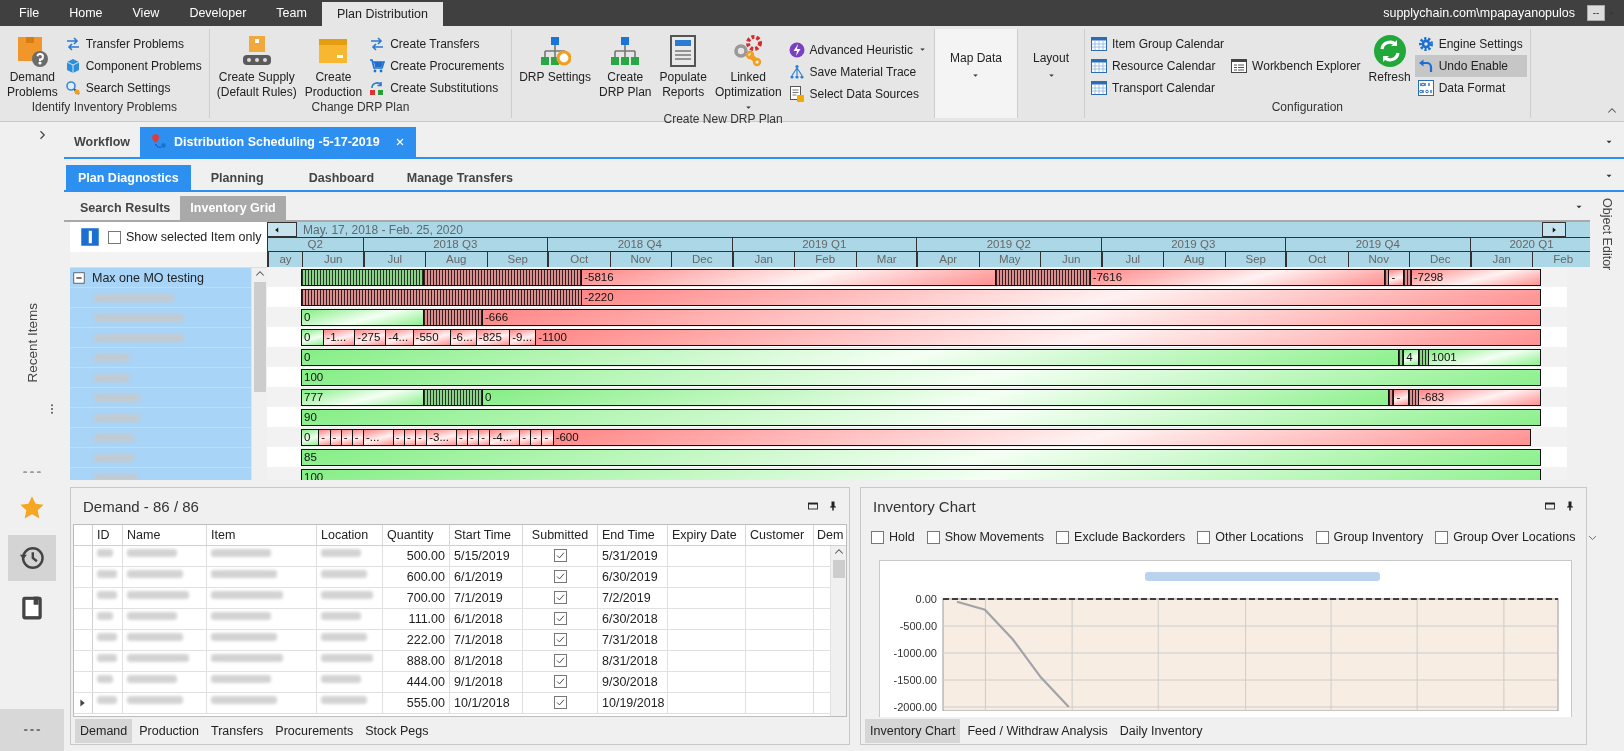 The width and height of the screenshot is (1624, 751). Describe the element at coordinates (748, 71) in the screenshot. I see `ribbon-button: Linked Optimization` at that location.